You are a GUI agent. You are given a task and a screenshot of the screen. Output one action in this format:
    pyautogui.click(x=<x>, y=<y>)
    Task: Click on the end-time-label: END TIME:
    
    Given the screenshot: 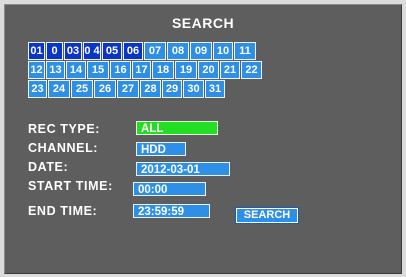 What is the action you would take?
    pyautogui.click(x=63, y=211)
    